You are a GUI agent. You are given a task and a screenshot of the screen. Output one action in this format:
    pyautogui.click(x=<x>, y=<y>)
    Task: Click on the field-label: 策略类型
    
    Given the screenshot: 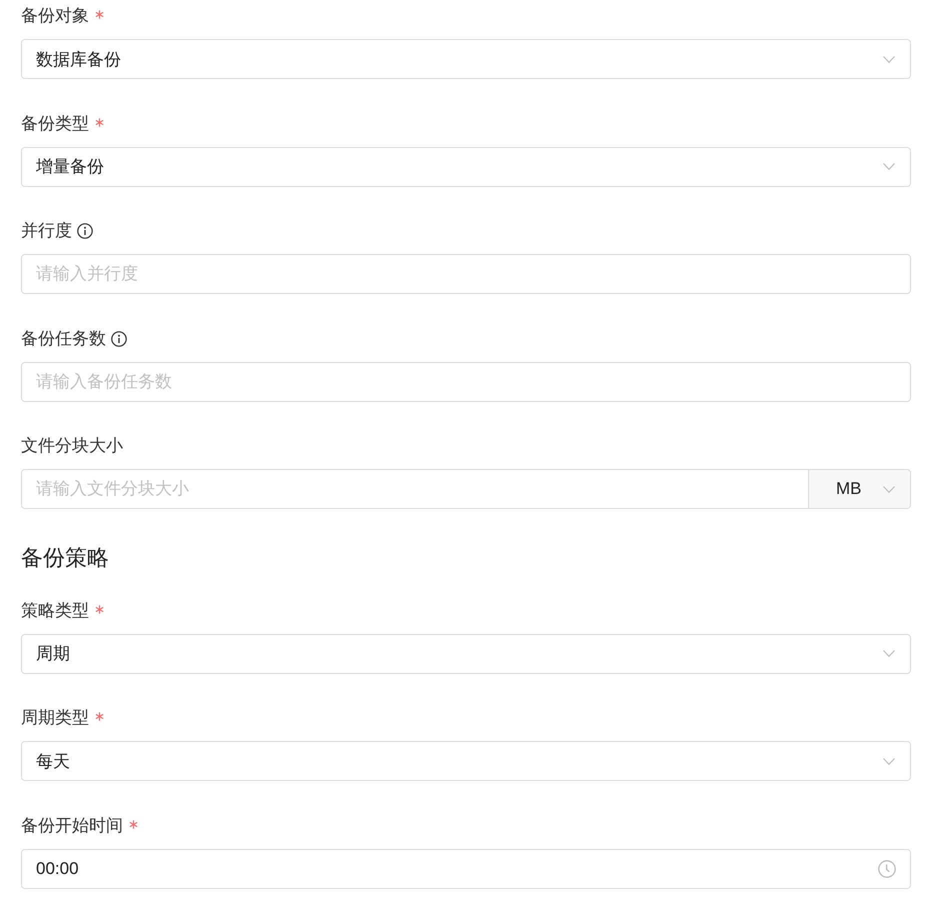 What is the action you would take?
    pyautogui.click(x=55, y=611)
    